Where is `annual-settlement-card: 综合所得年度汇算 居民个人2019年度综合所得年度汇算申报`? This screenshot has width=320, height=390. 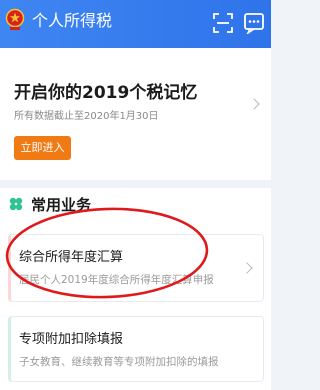 annual-settlement-card: 综合所得年度汇算 居民个人2019年度综合所得年度汇算申报 is located at coordinates (136, 268).